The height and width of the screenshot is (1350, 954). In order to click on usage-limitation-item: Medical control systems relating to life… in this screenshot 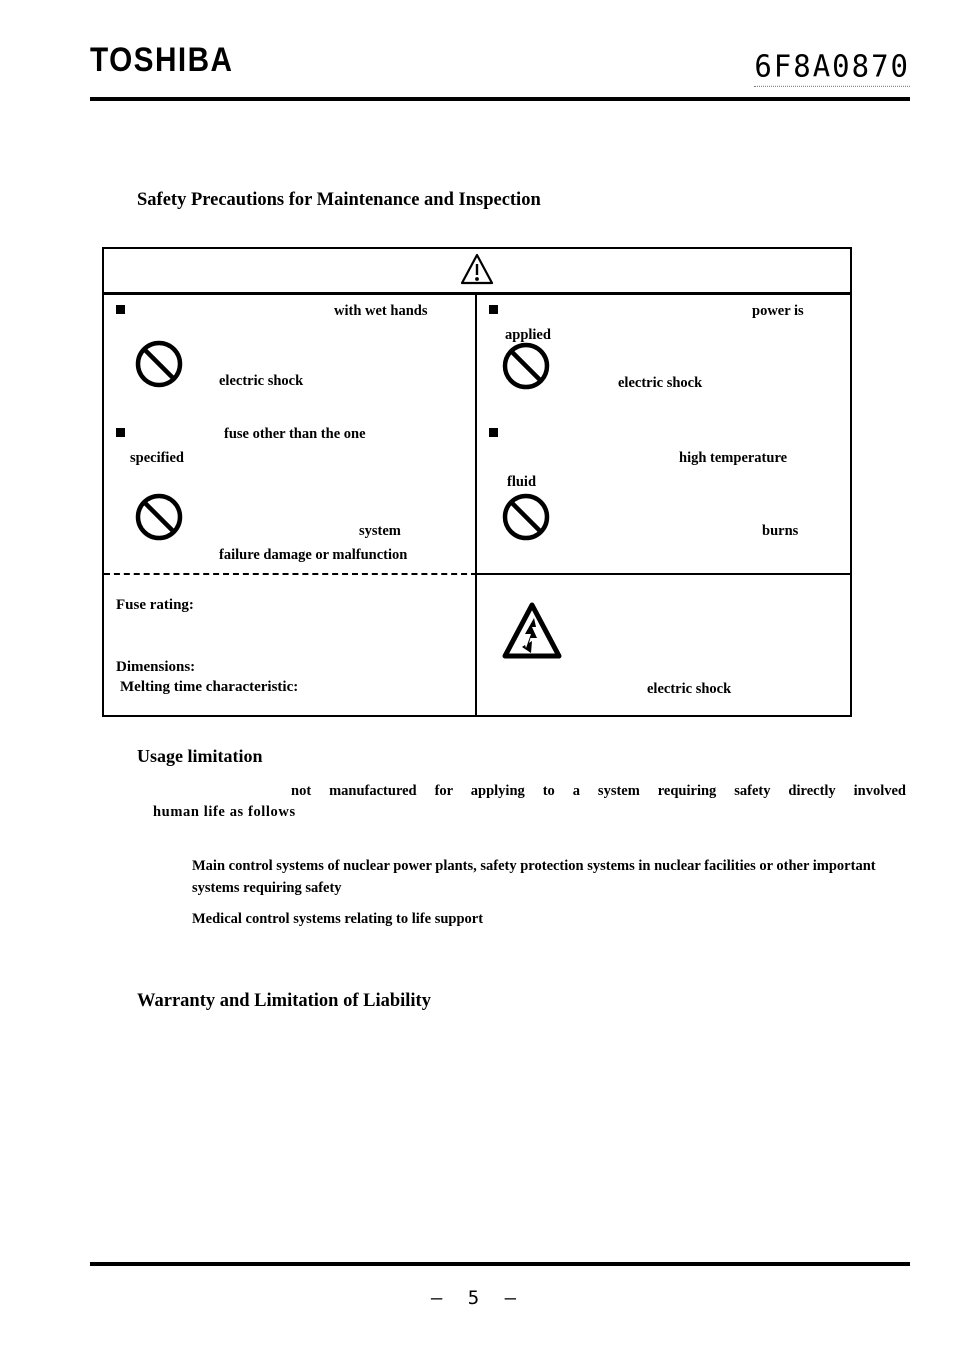, I will do `click(338, 919)`.